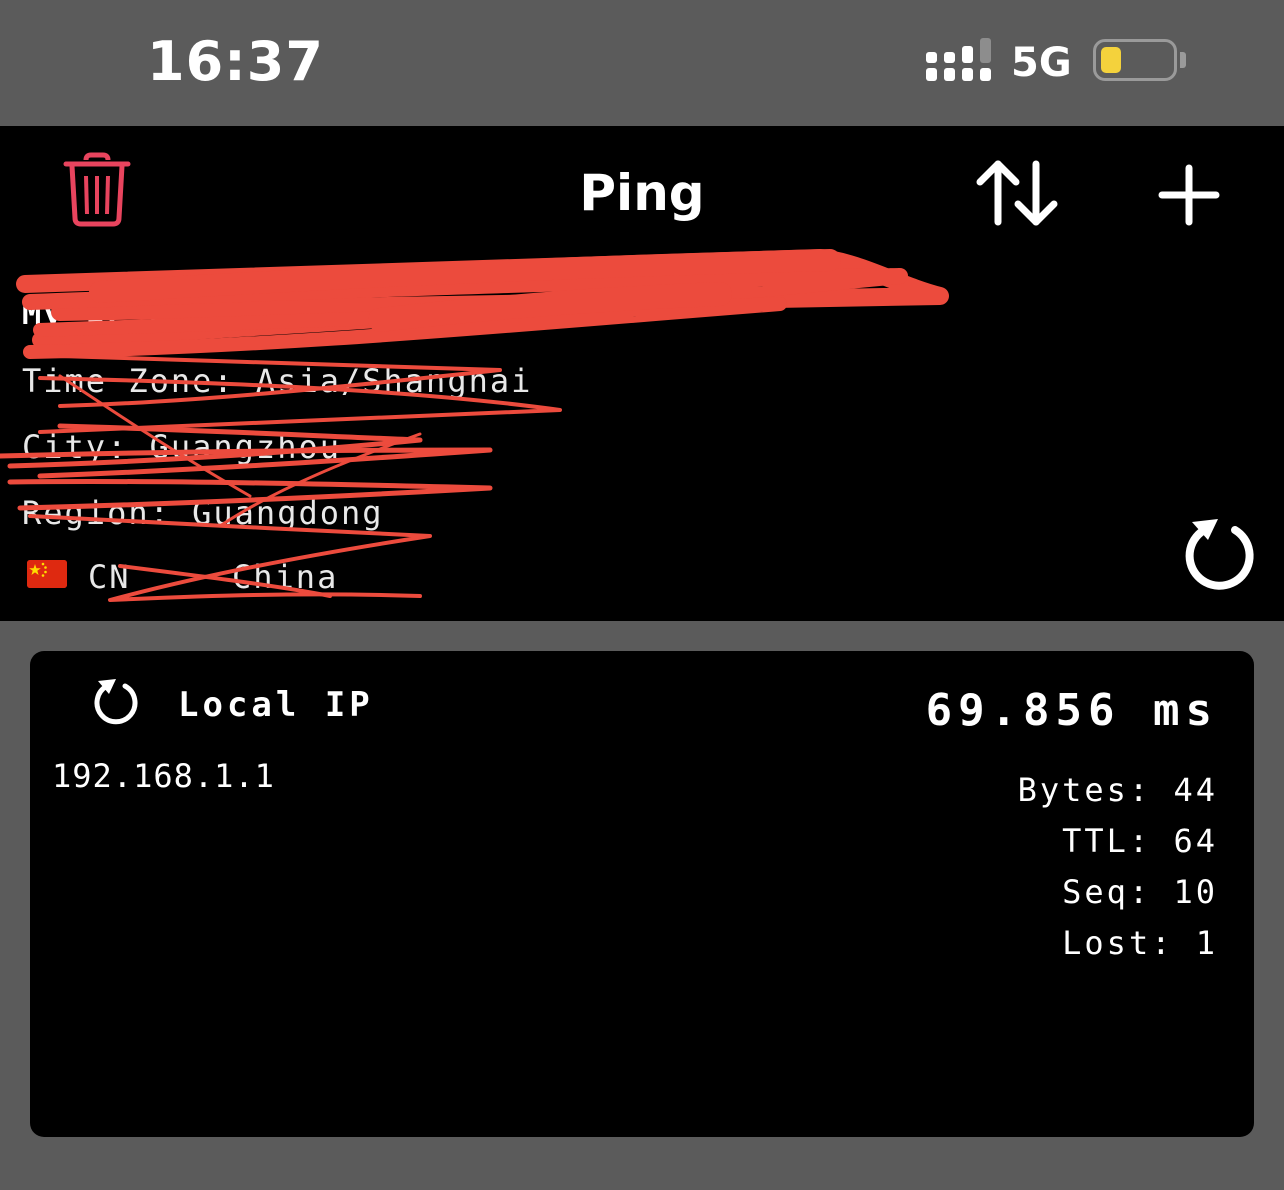  I want to click on my-ip-label: My IP Address:, so click(171, 313).